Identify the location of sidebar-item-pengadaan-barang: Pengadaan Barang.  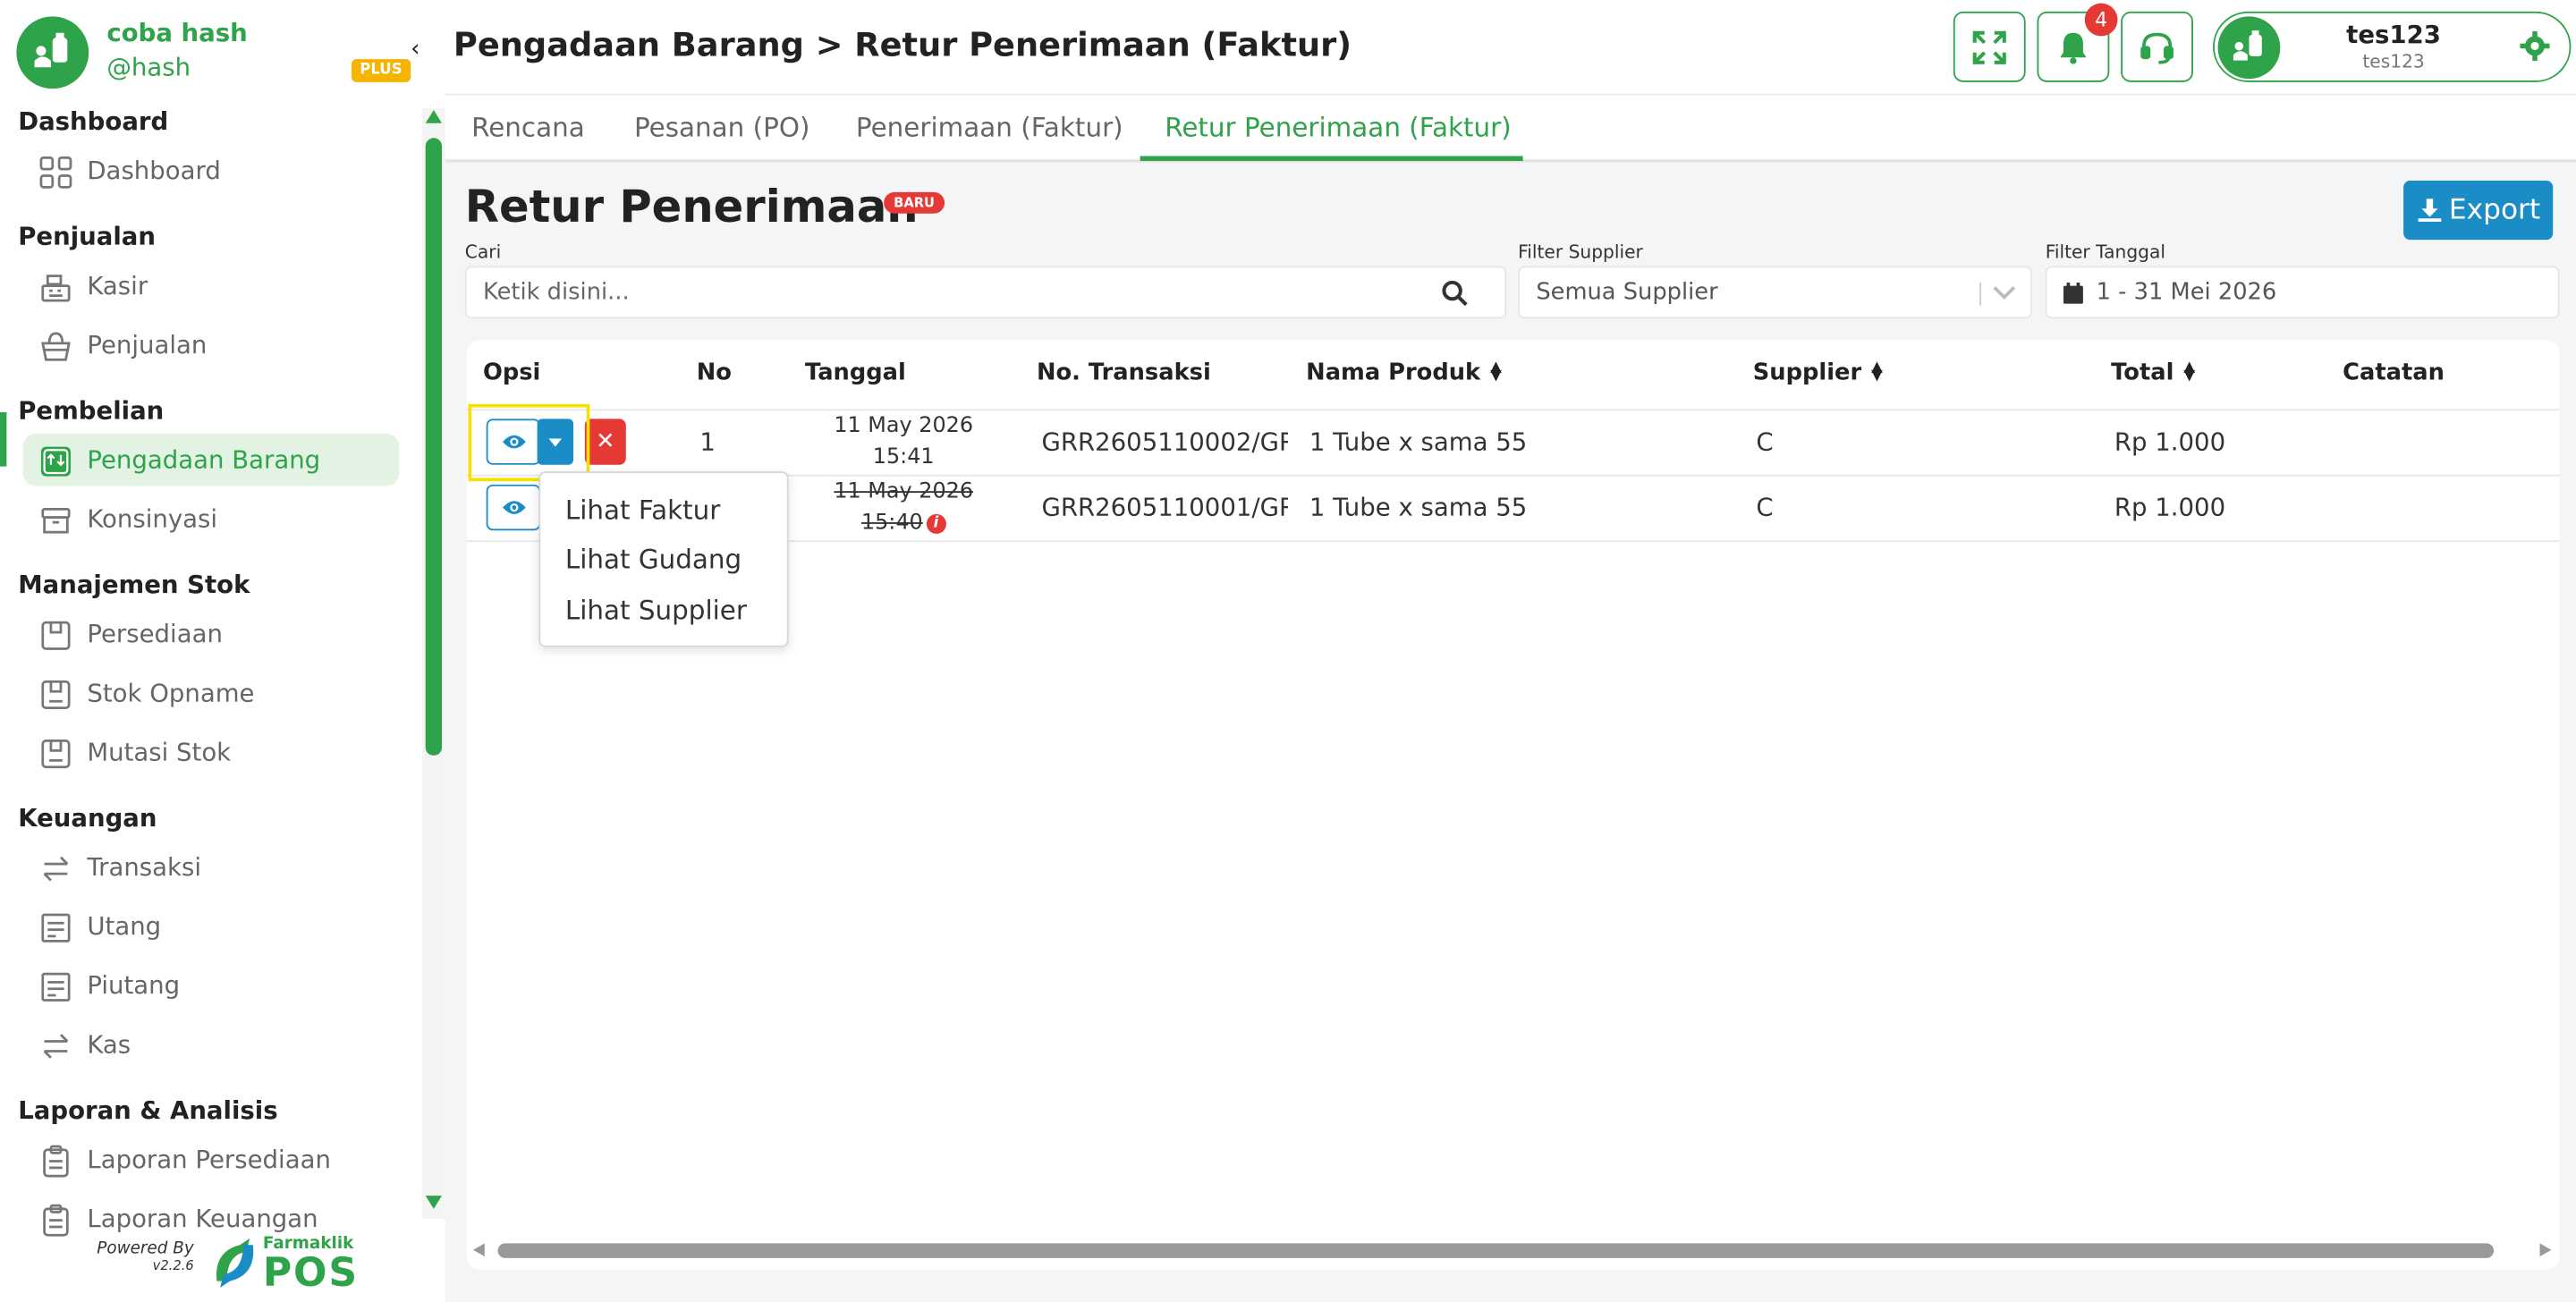
(211, 459).